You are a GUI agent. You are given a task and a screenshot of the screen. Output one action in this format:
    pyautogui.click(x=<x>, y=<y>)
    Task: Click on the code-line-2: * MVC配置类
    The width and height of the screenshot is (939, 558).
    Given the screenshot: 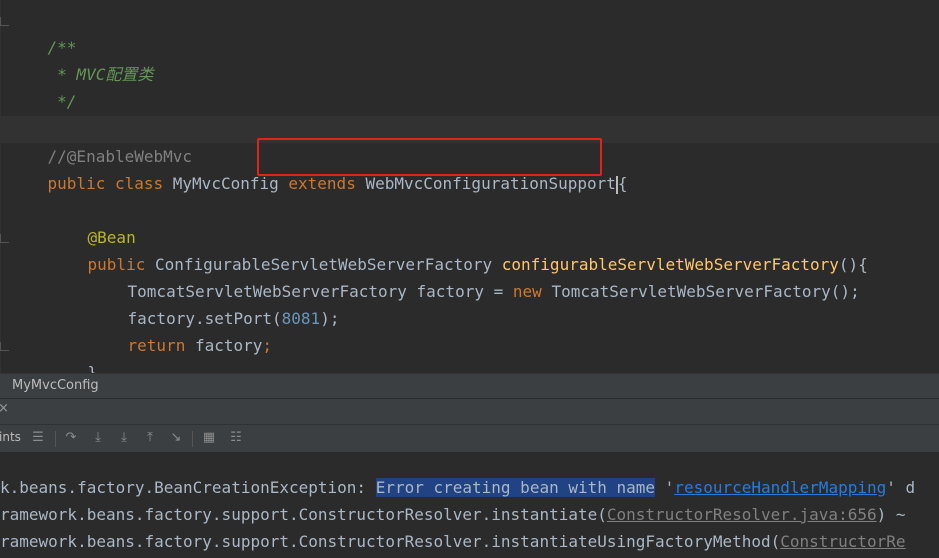 What is the action you would take?
    pyautogui.click(x=469, y=59)
    